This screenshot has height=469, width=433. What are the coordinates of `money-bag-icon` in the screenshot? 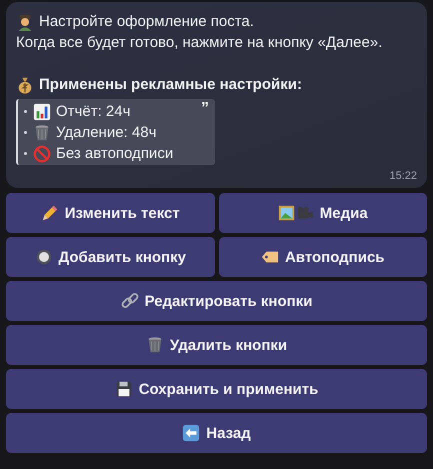 It's located at (25, 85).